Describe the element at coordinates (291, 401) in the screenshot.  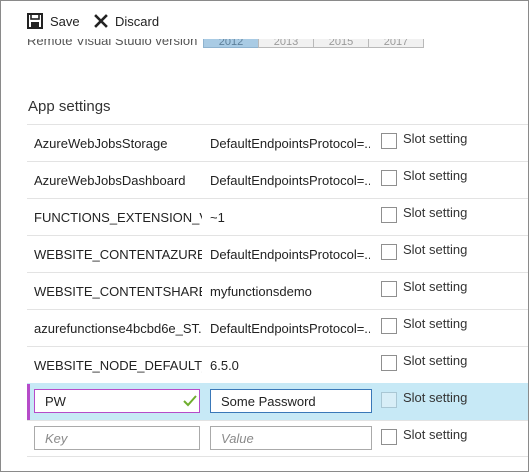
I see `setting-value-input` at that location.